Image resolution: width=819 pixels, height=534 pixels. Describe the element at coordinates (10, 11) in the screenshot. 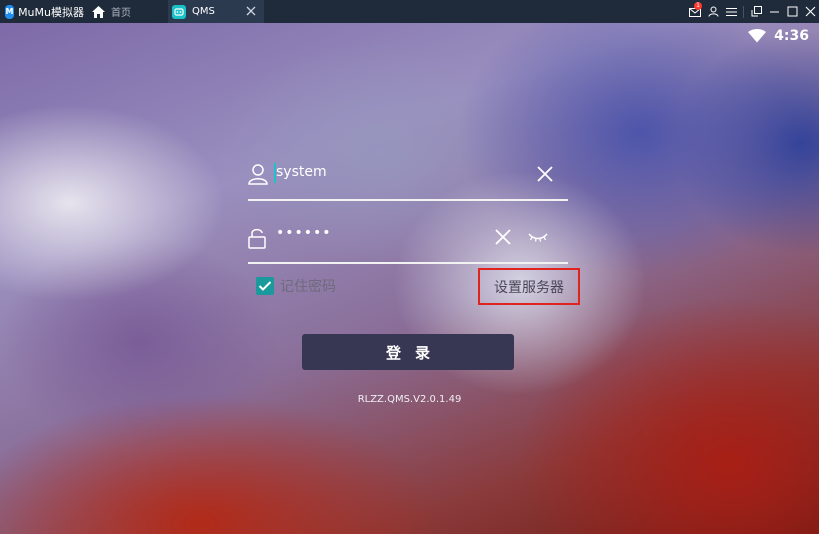

I see `mumu-logo-icon: M` at that location.